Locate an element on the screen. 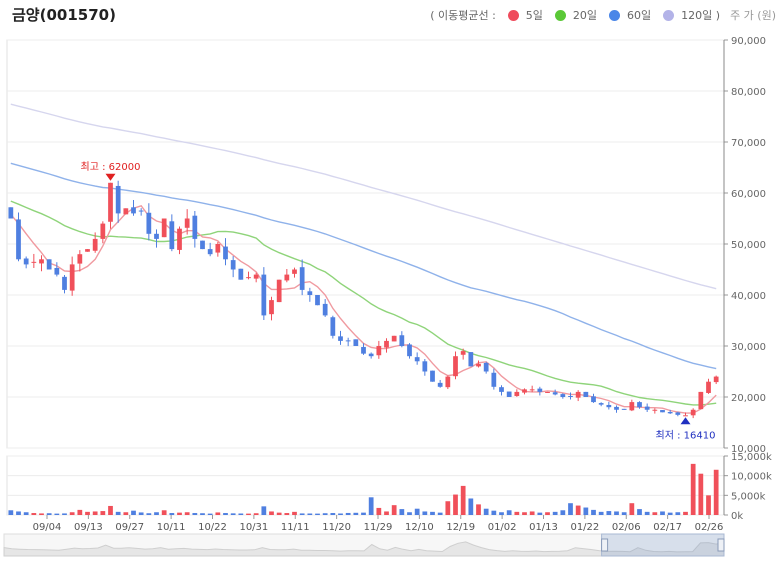  navigator-left-handle is located at coordinates (605, 545).